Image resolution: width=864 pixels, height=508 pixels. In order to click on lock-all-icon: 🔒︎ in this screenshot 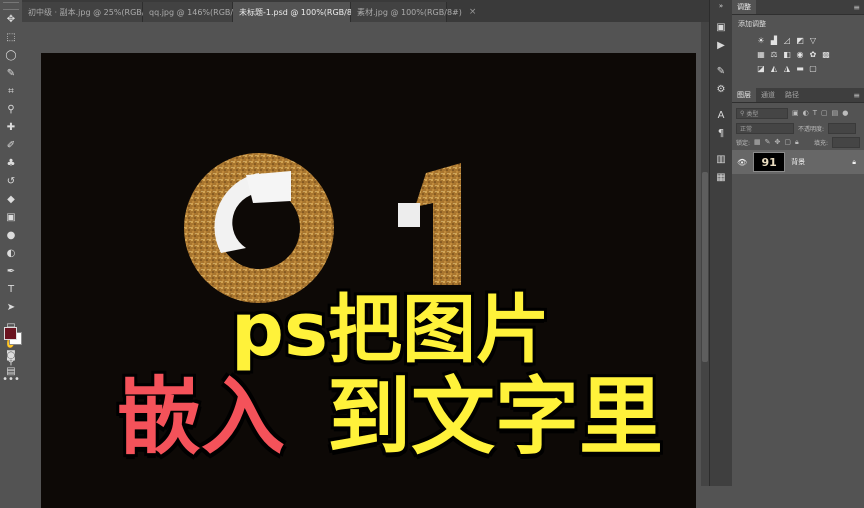, I will do `click(797, 142)`.